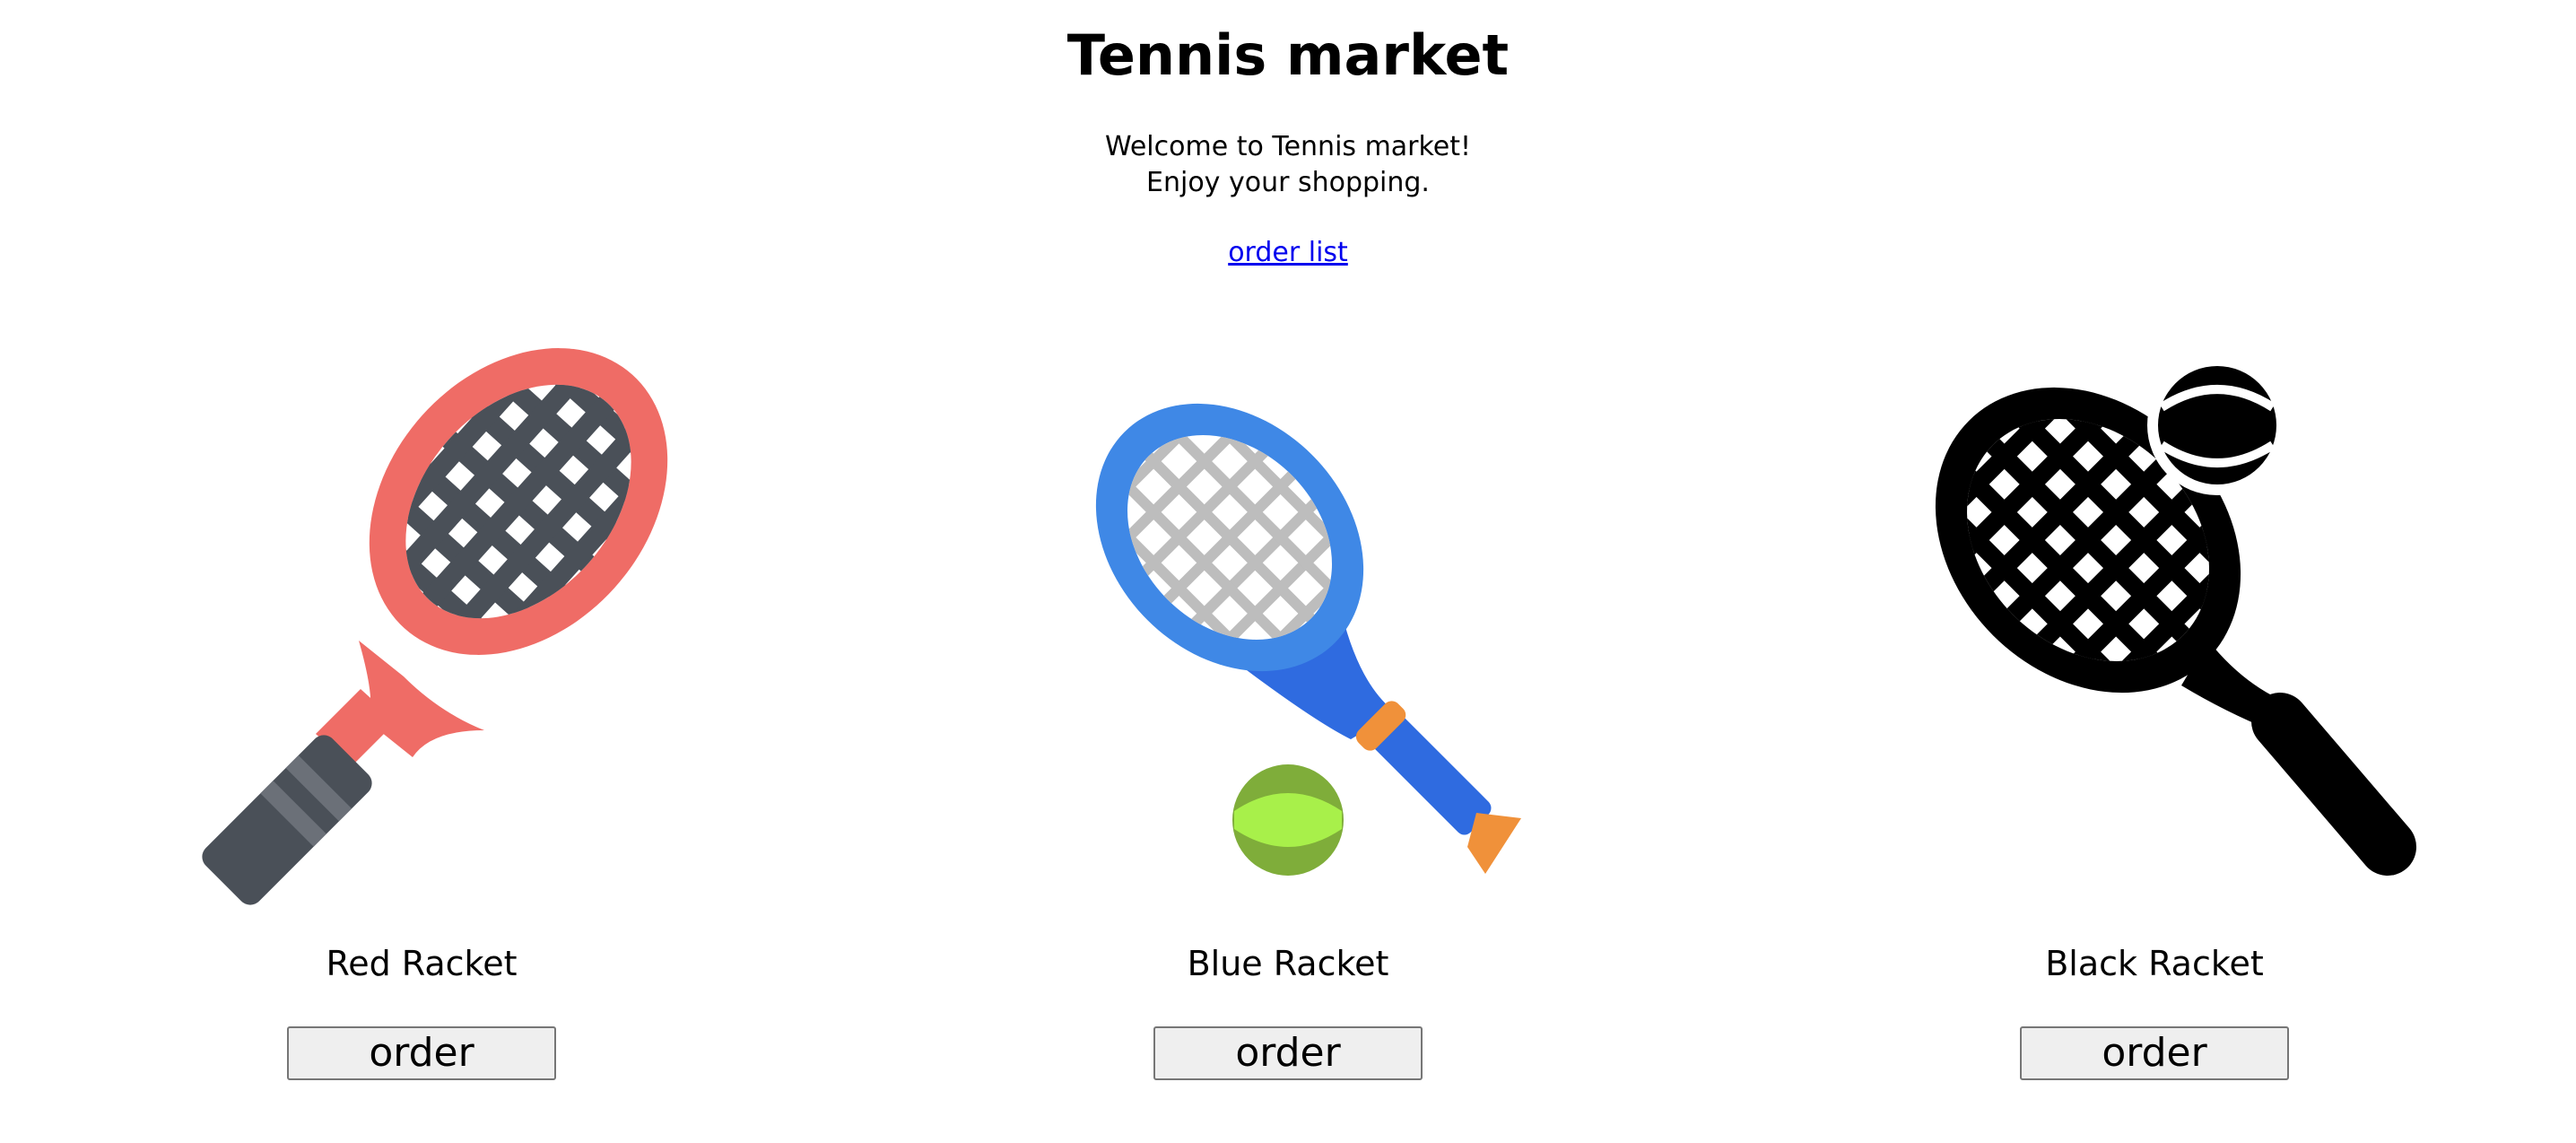  I want to click on order-list-link: order list, so click(1288, 252).